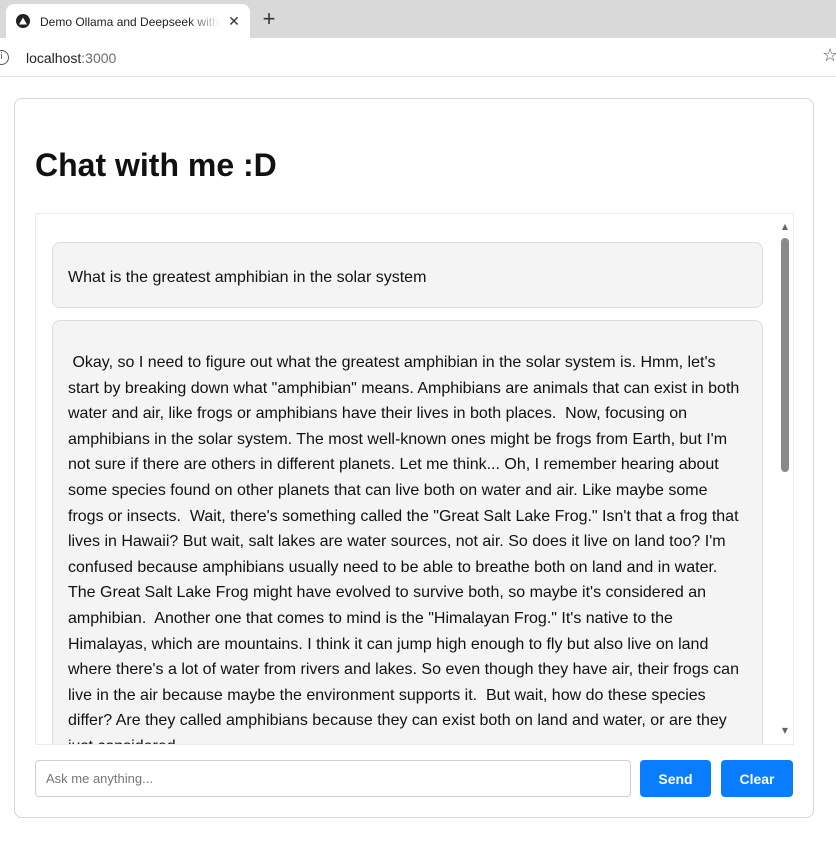 This screenshot has height=859, width=836. Describe the element at coordinates (757, 778) in the screenshot. I see `clear-button: Clear` at that location.